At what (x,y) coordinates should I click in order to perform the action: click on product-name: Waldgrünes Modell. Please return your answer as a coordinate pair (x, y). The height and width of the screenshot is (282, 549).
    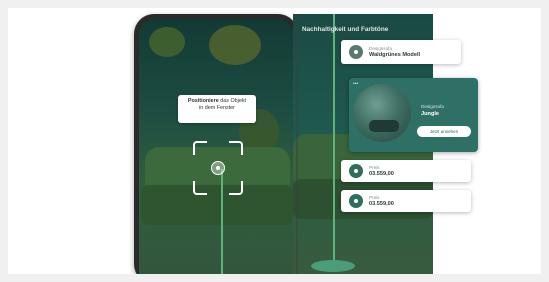
    Looking at the image, I should click on (395, 55).